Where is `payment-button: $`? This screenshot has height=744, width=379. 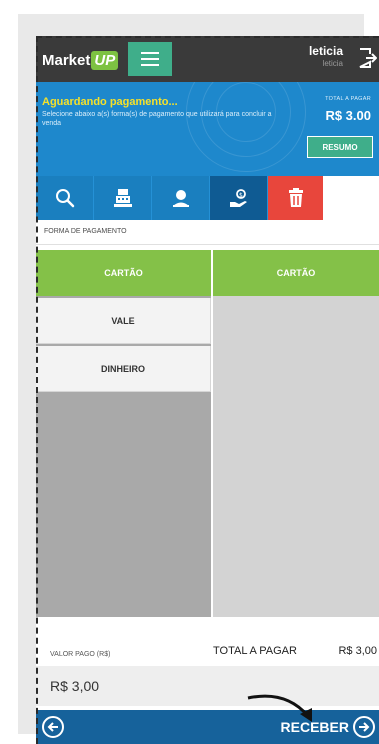 payment-button: $ is located at coordinates (239, 198).